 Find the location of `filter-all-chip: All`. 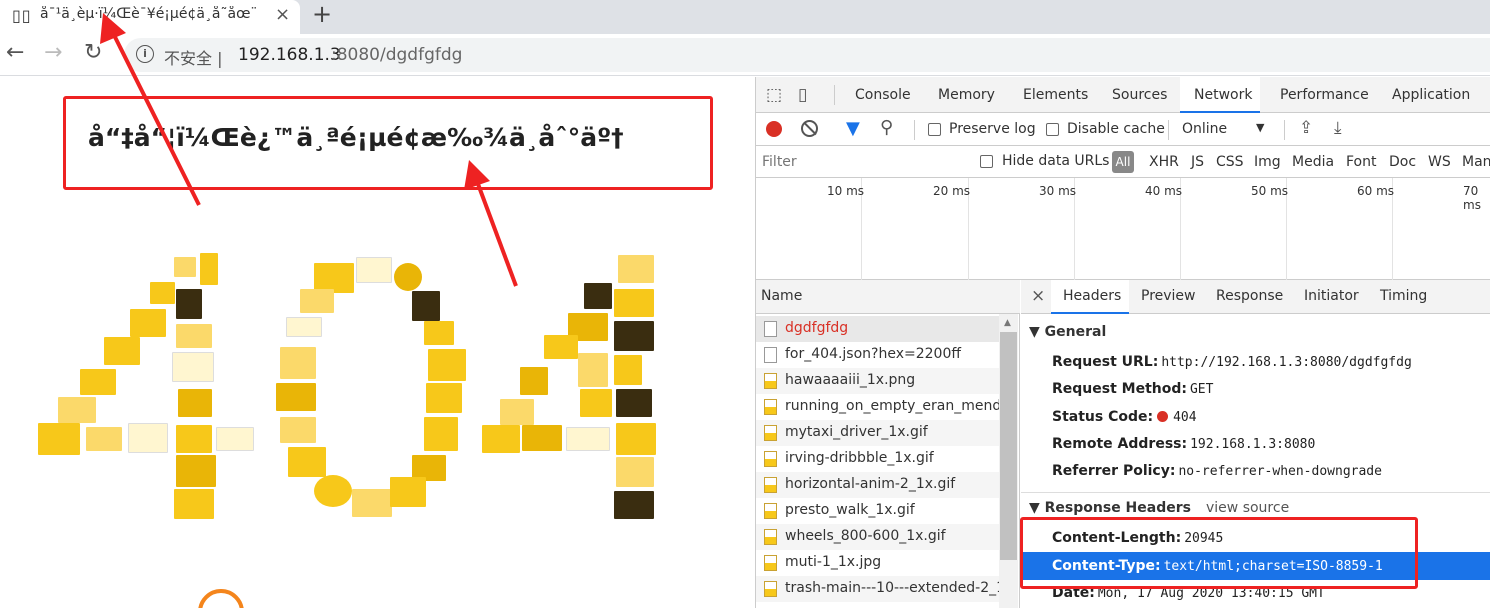

filter-all-chip: All is located at coordinates (1123, 162).